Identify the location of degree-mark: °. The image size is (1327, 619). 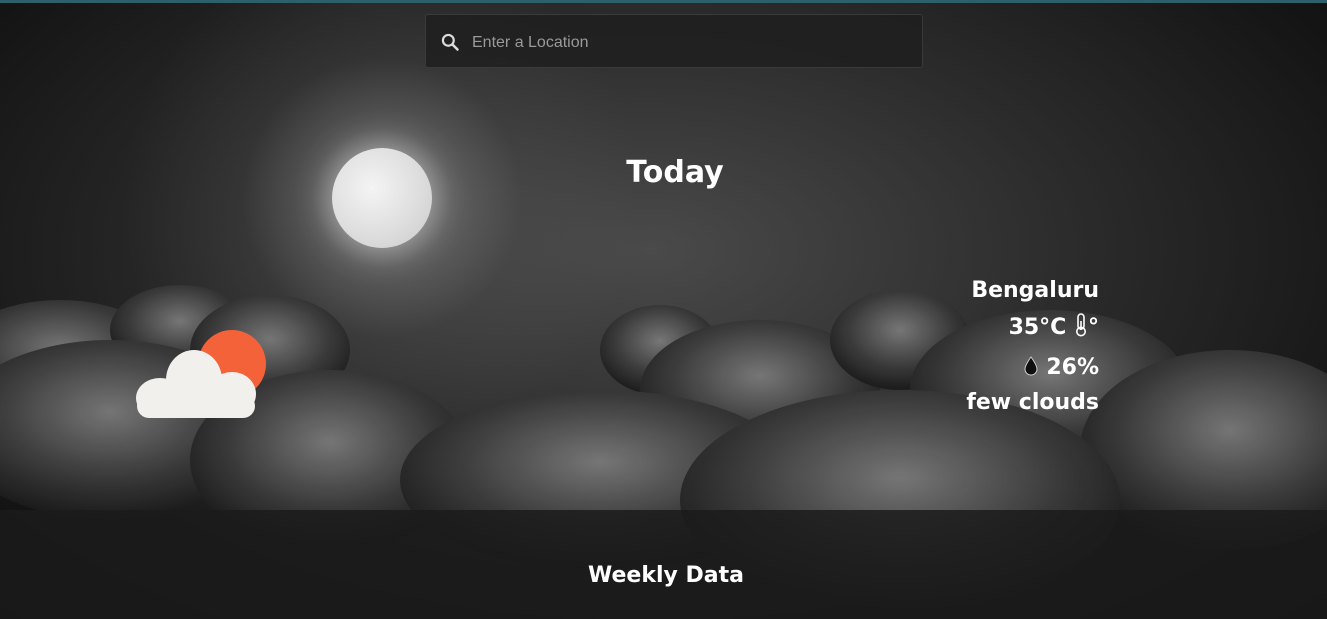
(1093, 327).